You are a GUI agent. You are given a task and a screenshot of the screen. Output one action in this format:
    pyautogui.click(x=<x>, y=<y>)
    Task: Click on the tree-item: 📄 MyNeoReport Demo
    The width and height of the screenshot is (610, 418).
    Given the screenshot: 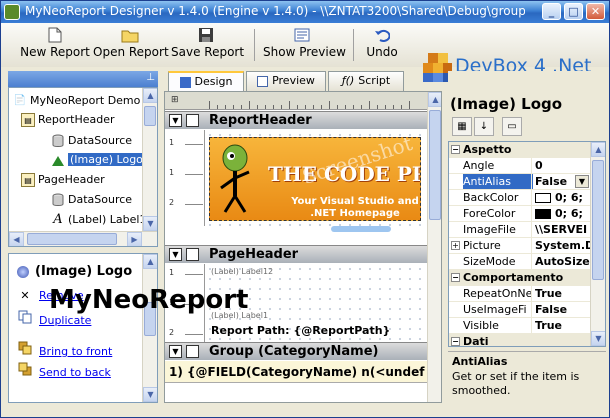 What is the action you would take?
    pyautogui.click(x=77, y=101)
    